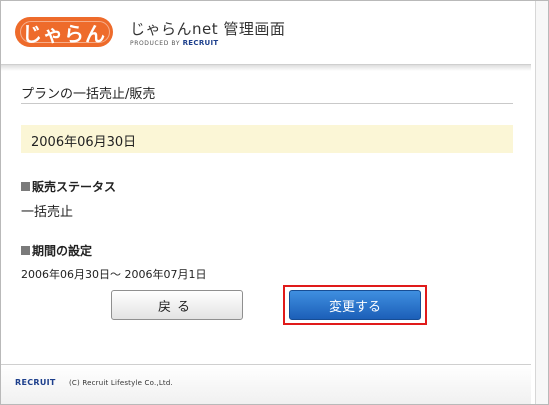 Image resolution: width=549 pixels, height=405 pixels. Describe the element at coordinates (541, 202) in the screenshot. I see `scroll-gutter` at that location.